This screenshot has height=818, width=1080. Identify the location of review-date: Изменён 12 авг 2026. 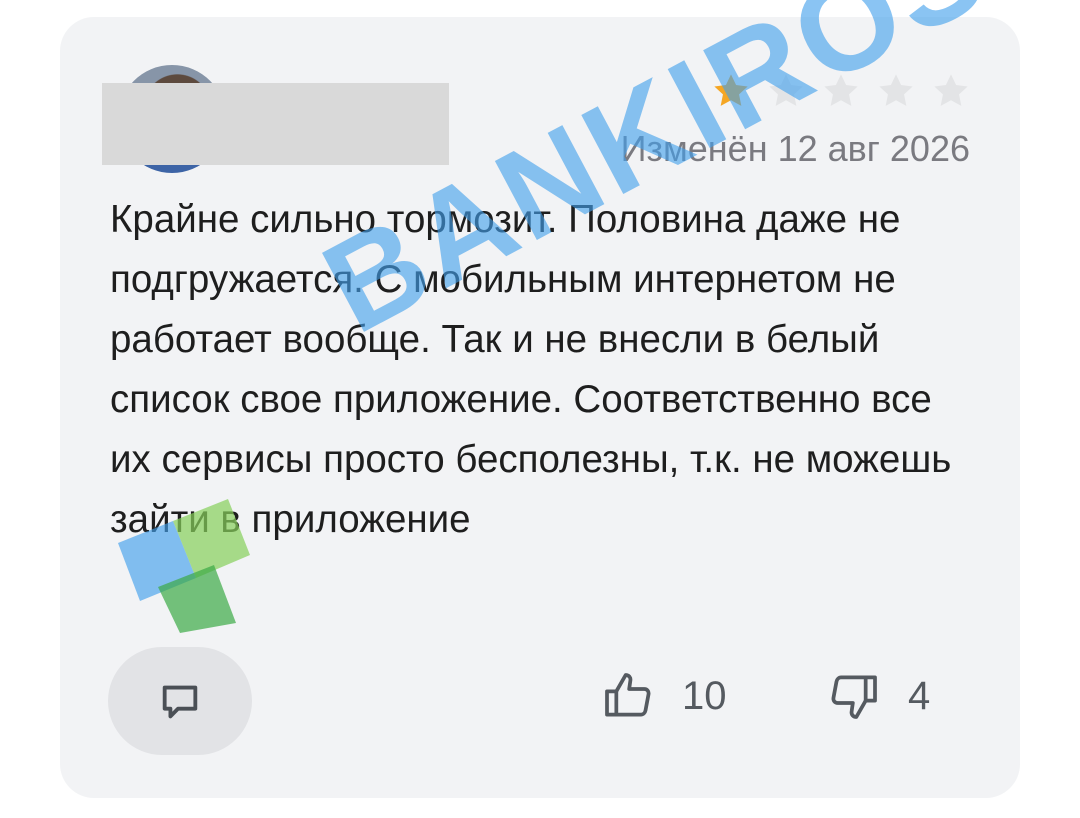
(795, 148).